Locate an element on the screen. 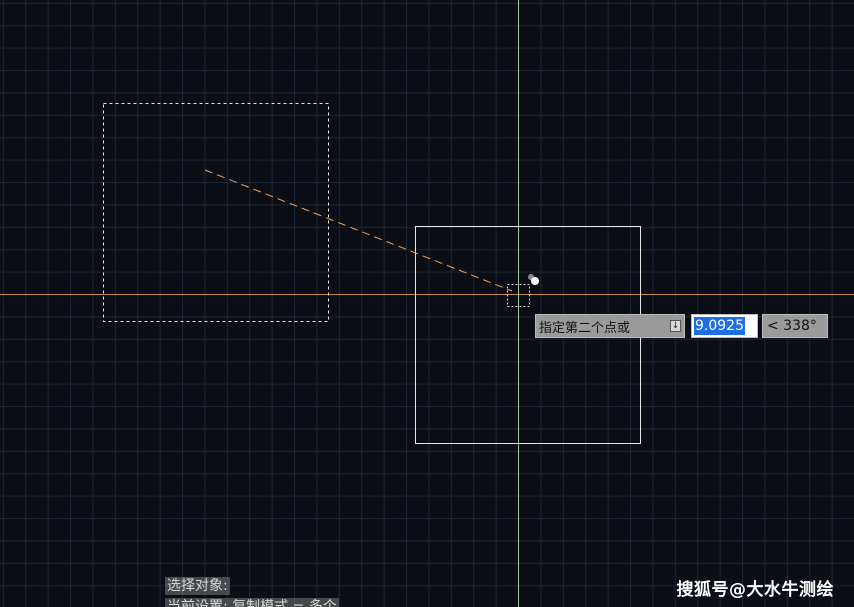 The height and width of the screenshot is (607, 854). rubberband-line is located at coordinates (358, 230).